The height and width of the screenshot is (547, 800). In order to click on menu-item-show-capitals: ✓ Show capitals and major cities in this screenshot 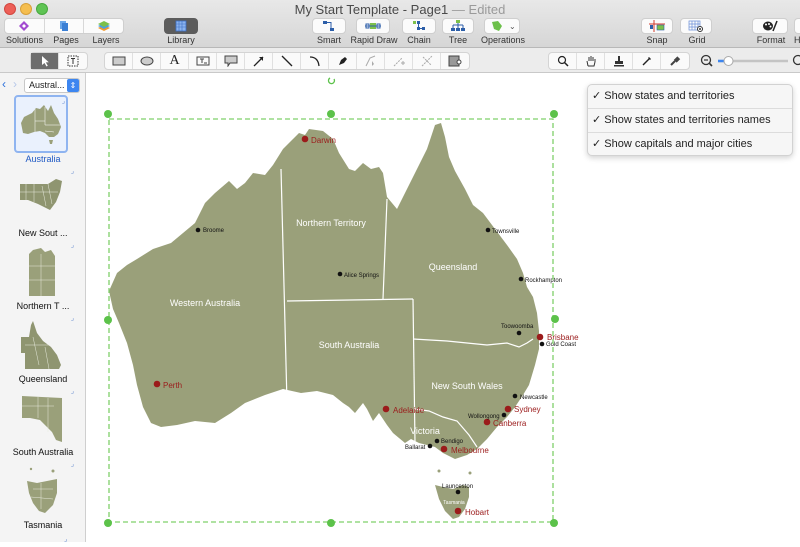, I will do `click(690, 145)`.